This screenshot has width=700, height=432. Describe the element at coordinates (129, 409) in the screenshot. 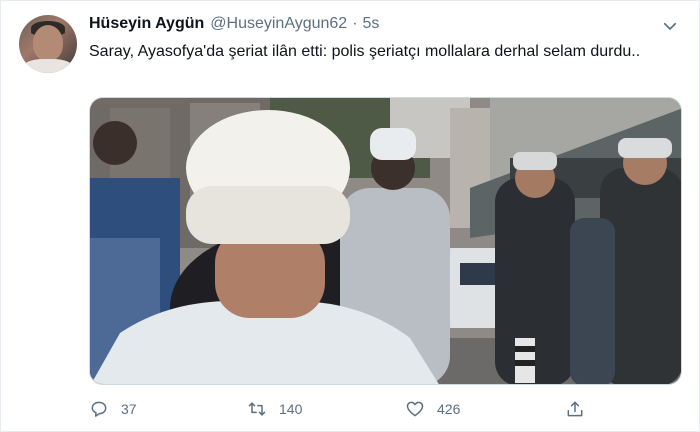

I see `reply-count: 37` at that location.